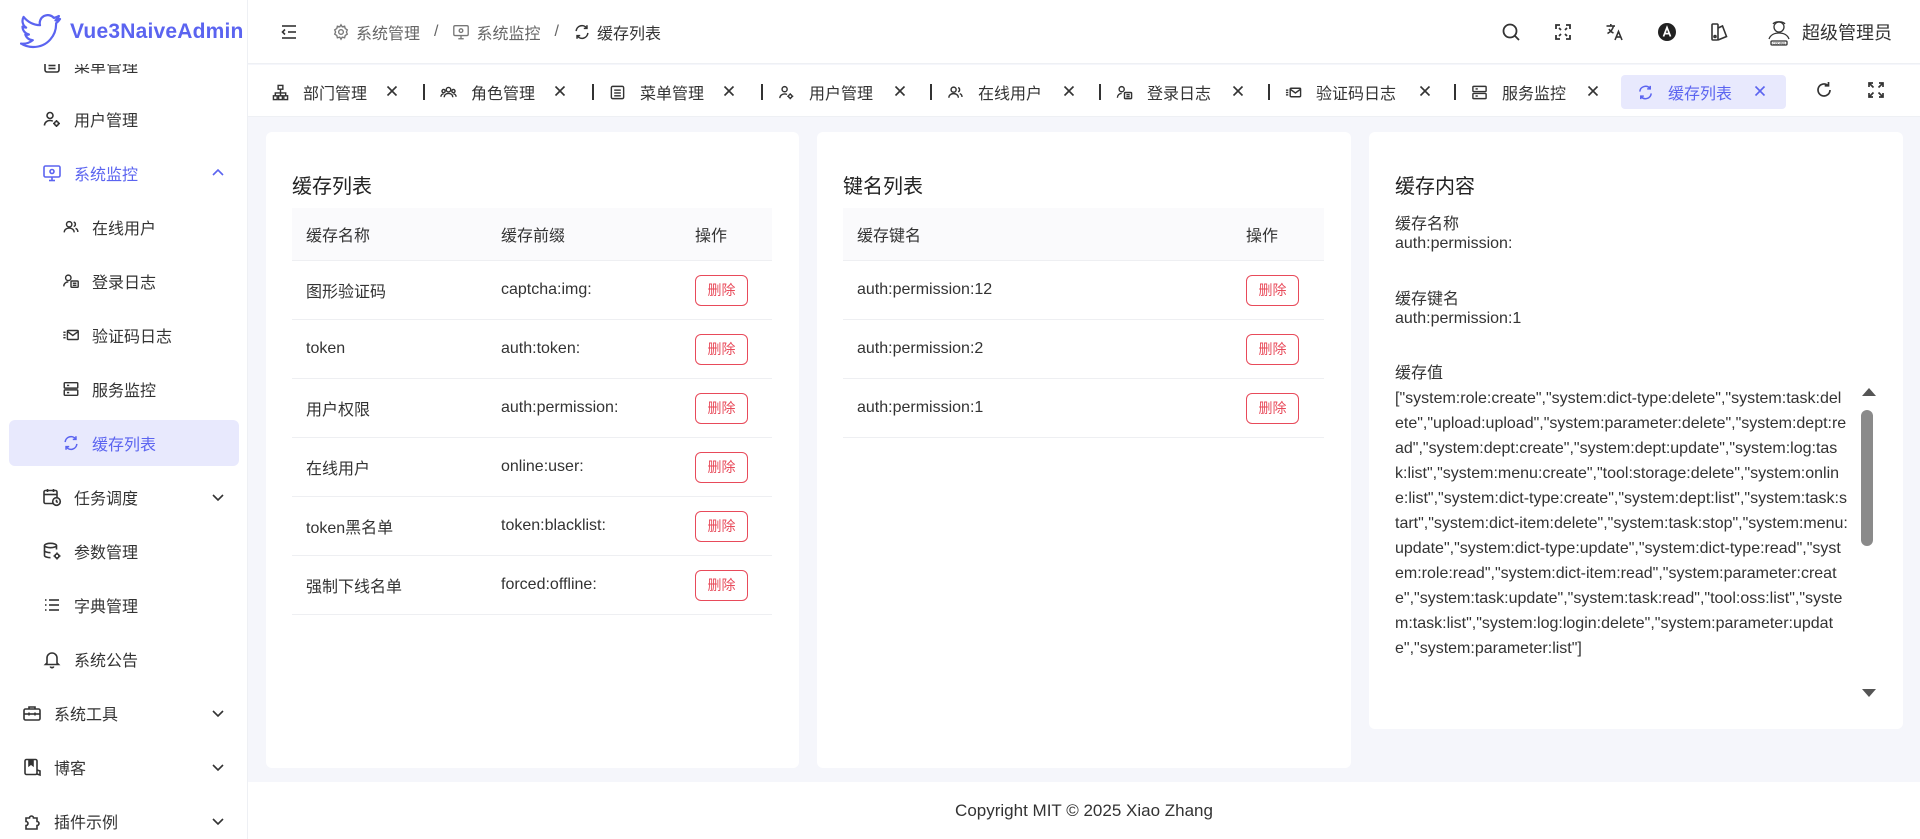 The image size is (1920, 839). What do you see at coordinates (123, 335) in the screenshot?
I see `sidebar-item-captcha-log: 验证码日志` at bounding box center [123, 335].